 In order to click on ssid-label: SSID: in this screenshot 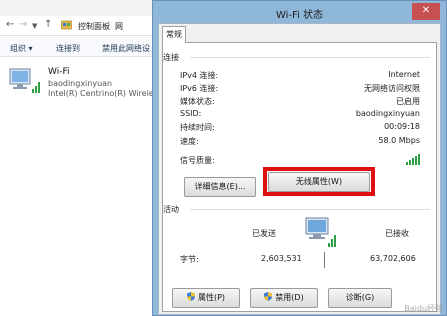, I will do `click(191, 113)`.